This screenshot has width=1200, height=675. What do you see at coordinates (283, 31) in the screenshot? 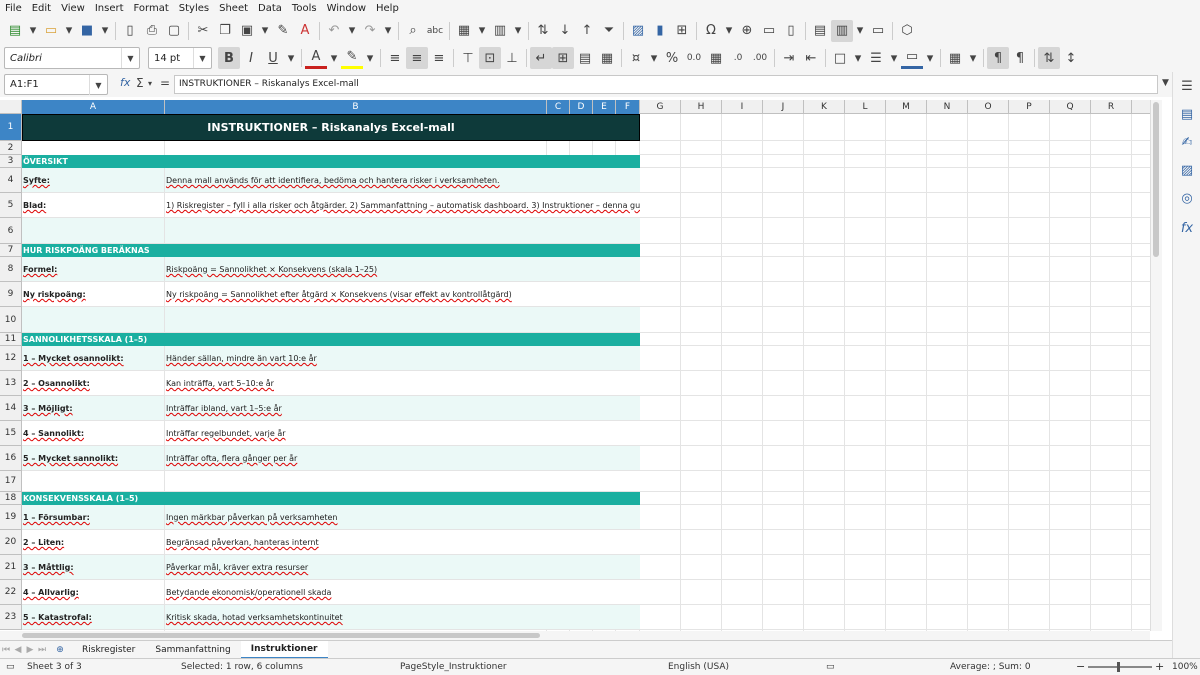
I see `clone-formatting-icon: ✎` at bounding box center [283, 31].